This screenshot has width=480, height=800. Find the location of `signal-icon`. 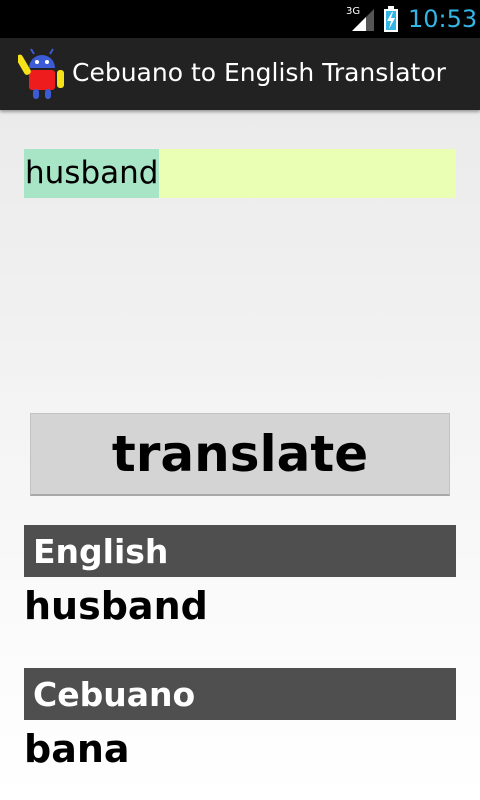

signal-icon is located at coordinates (363, 20).